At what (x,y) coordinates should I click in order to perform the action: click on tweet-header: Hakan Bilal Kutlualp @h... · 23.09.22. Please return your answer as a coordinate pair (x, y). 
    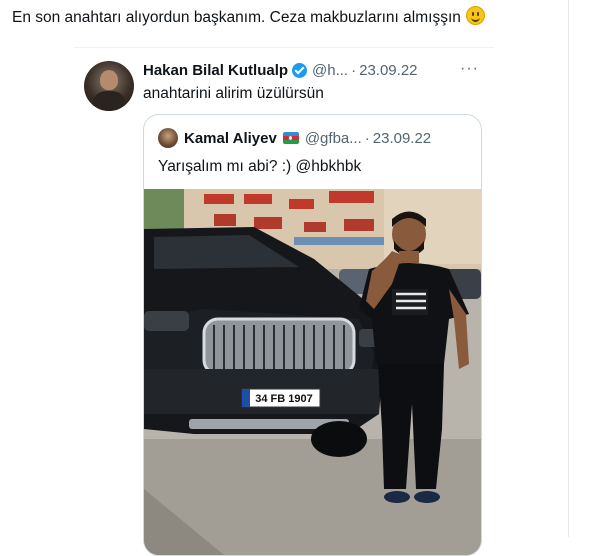
    Looking at the image, I should click on (280, 70).